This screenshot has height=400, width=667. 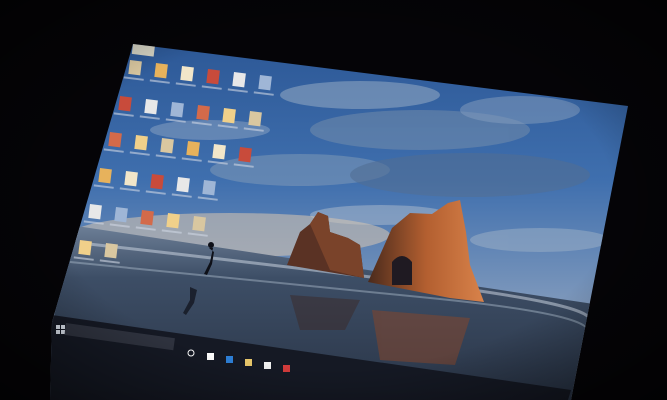 What do you see at coordinates (229, 359) in the screenshot?
I see `edge-icon` at bounding box center [229, 359].